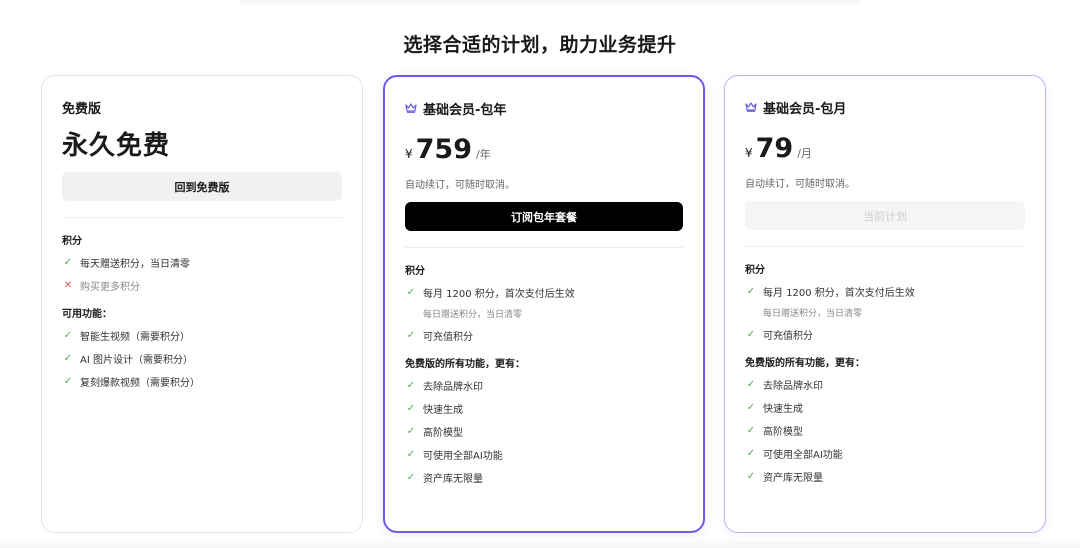 This screenshot has width=1080, height=548. What do you see at coordinates (444, 149) in the screenshot?
I see `price-amount: 759` at bounding box center [444, 149].